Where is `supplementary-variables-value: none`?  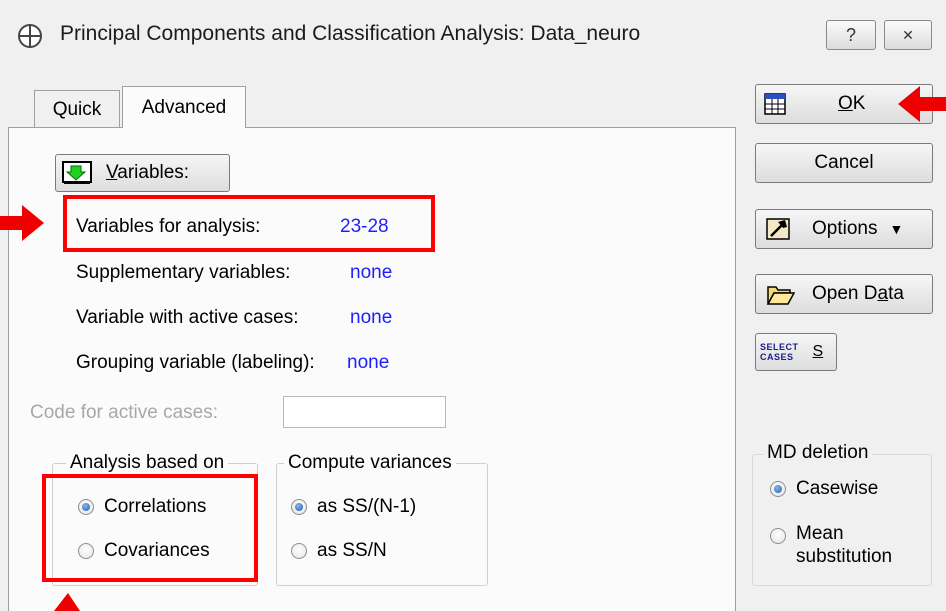
supplementary-variables-value: none is located at coordinates (371, 273).